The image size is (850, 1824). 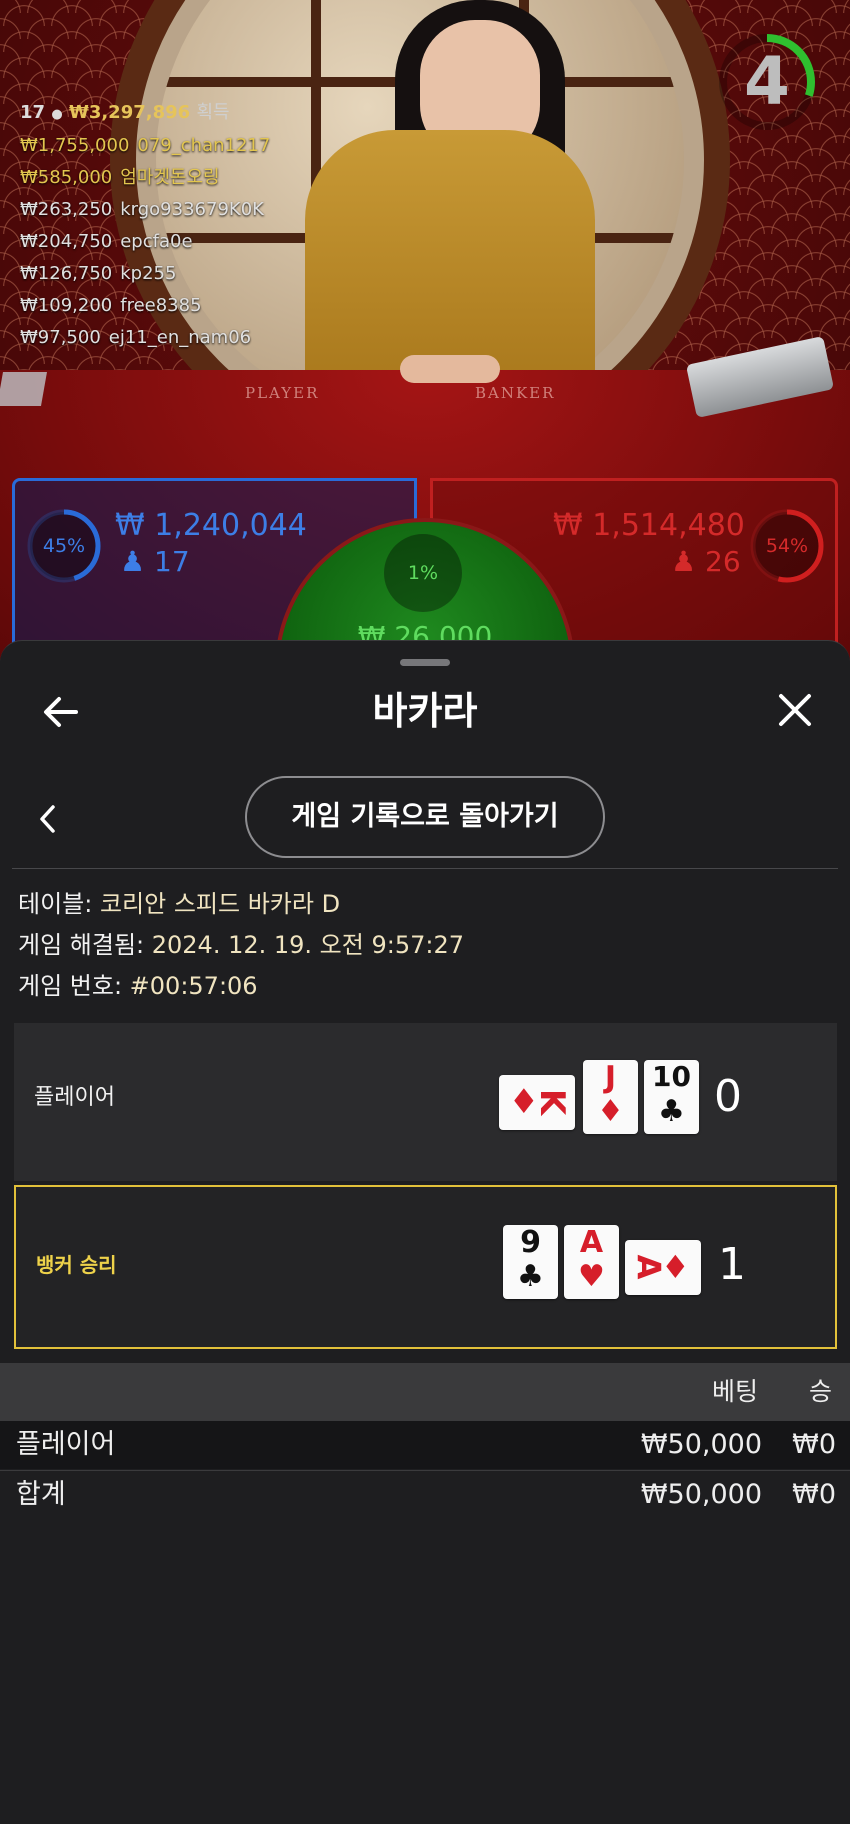 I want to click on player-percent-ring: 45%, so click(x=64, y=546).